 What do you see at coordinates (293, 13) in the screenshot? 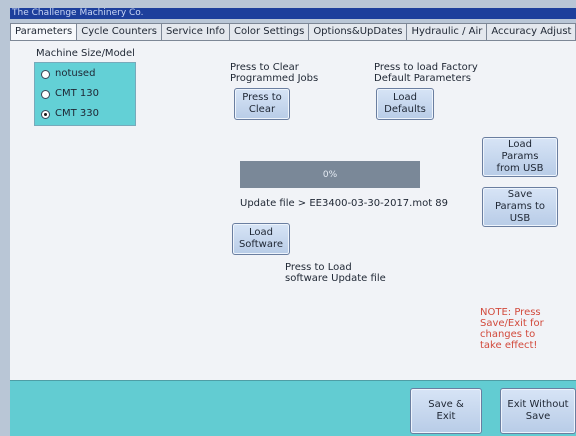
I see `app-title-bar: The Challenge Machinery Co.` at bounding box center [293, 13].